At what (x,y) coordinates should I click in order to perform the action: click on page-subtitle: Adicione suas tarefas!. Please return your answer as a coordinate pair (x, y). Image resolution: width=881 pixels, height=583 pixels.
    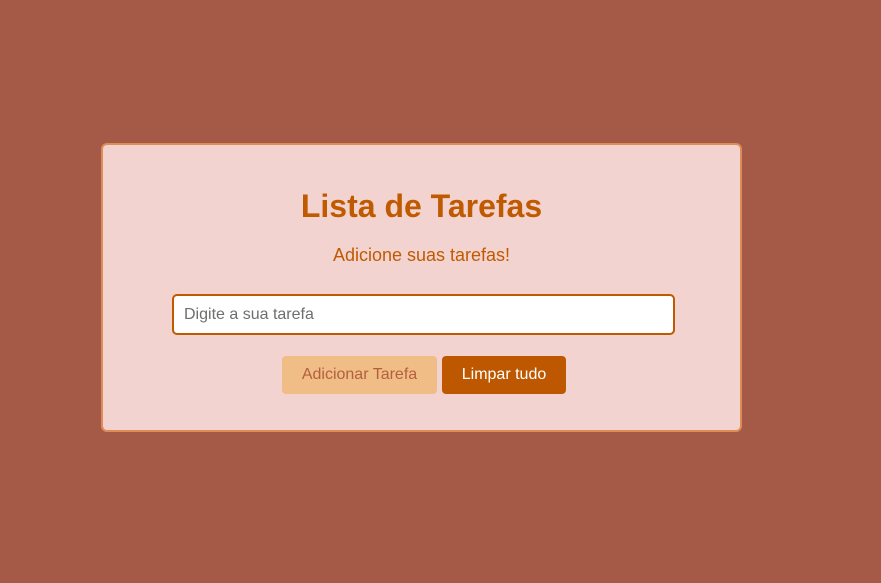
    Looking at the image, I should click on (421, 255).